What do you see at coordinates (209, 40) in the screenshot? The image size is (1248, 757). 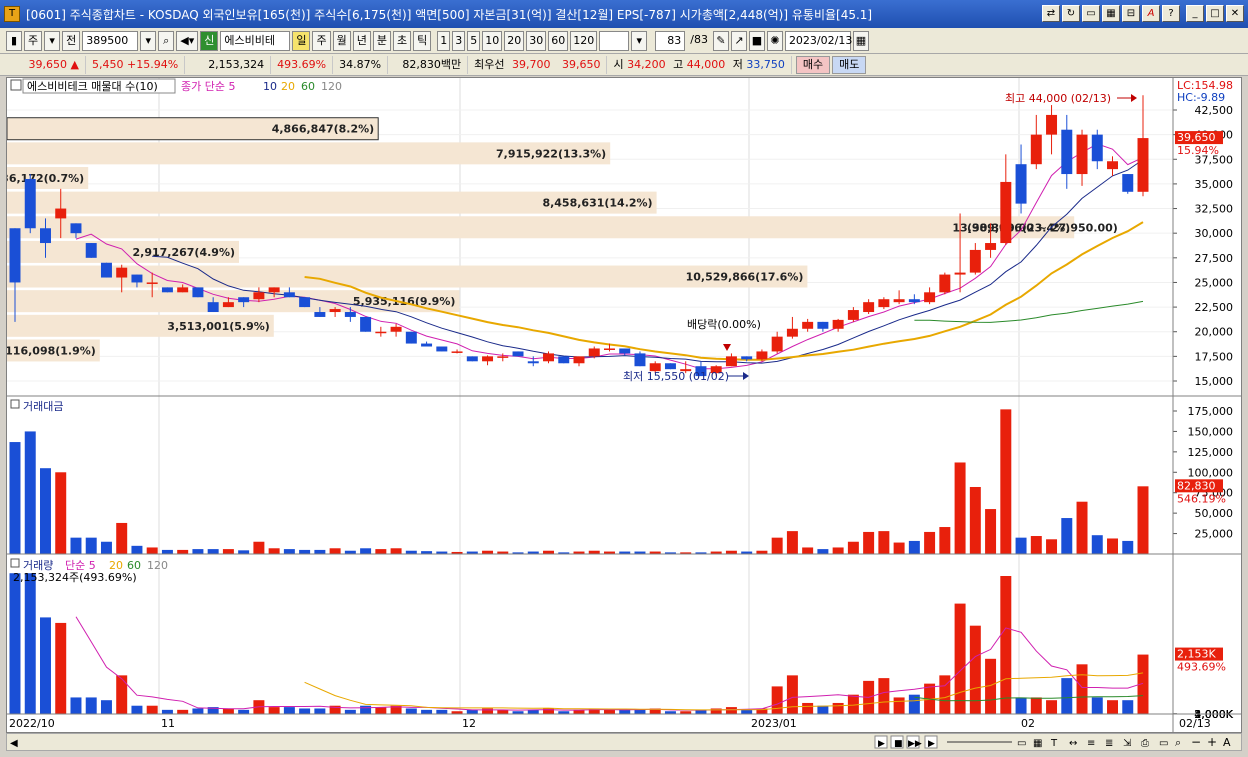 I see `shin-badge: 신` at bounding box center [209, 40].